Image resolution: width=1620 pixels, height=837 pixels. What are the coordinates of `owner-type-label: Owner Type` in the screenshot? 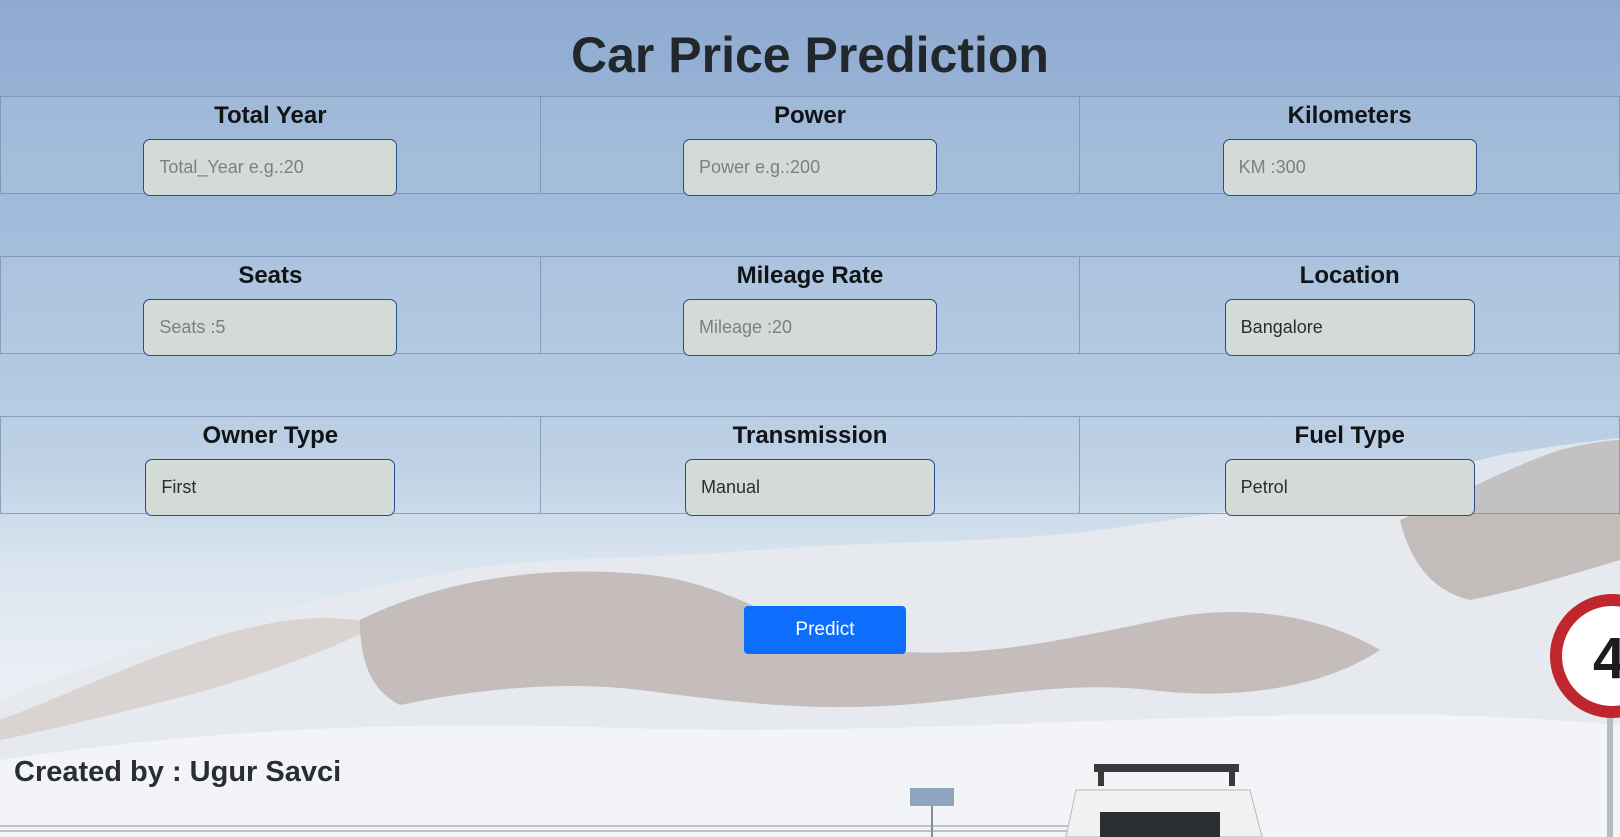 It's located at (270, 435).